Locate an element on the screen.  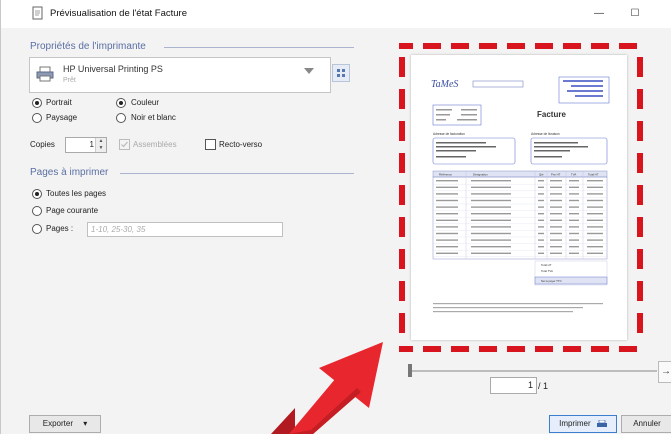
spin-buttons: ▲ ▼ is located at coordinates (100, 145).